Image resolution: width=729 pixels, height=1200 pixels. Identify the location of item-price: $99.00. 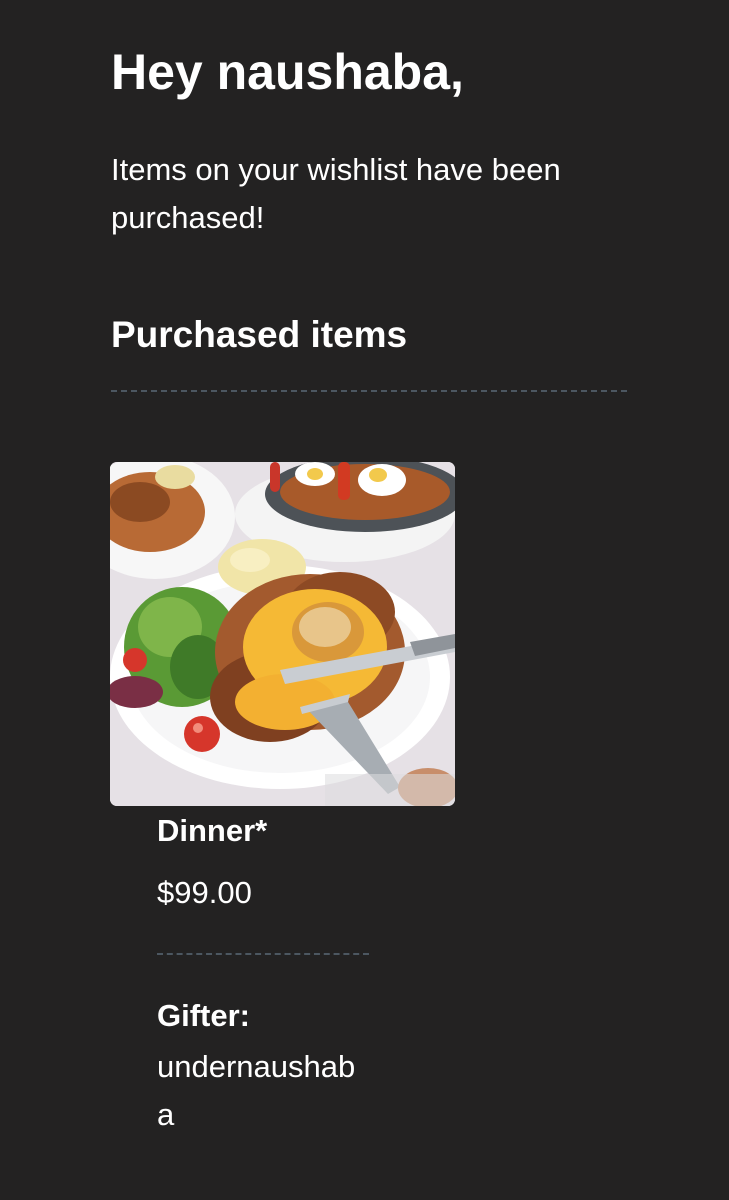
(204, 892).